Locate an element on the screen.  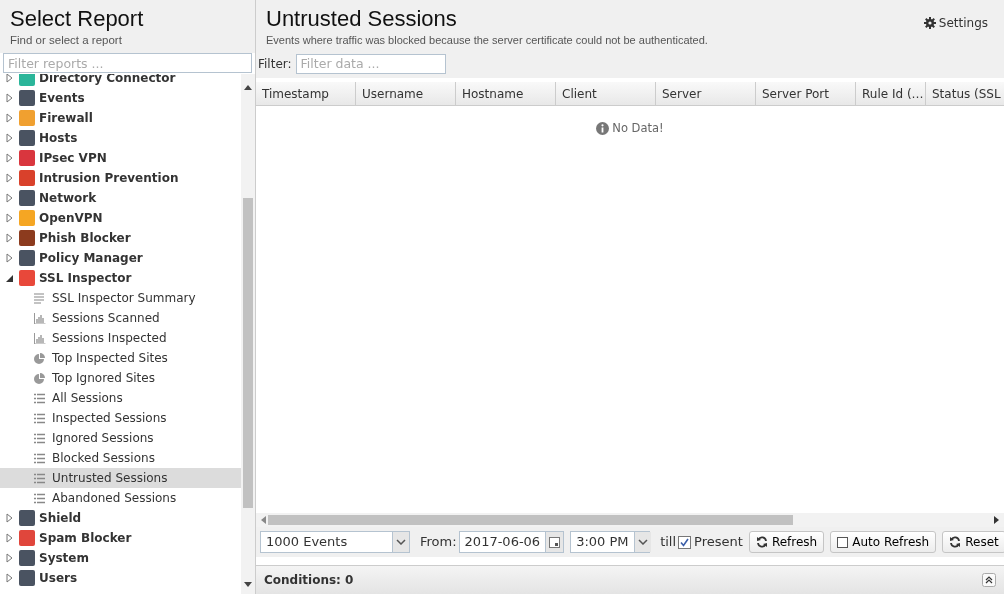
scroll-right-icon is located at coordinates (997, 520).